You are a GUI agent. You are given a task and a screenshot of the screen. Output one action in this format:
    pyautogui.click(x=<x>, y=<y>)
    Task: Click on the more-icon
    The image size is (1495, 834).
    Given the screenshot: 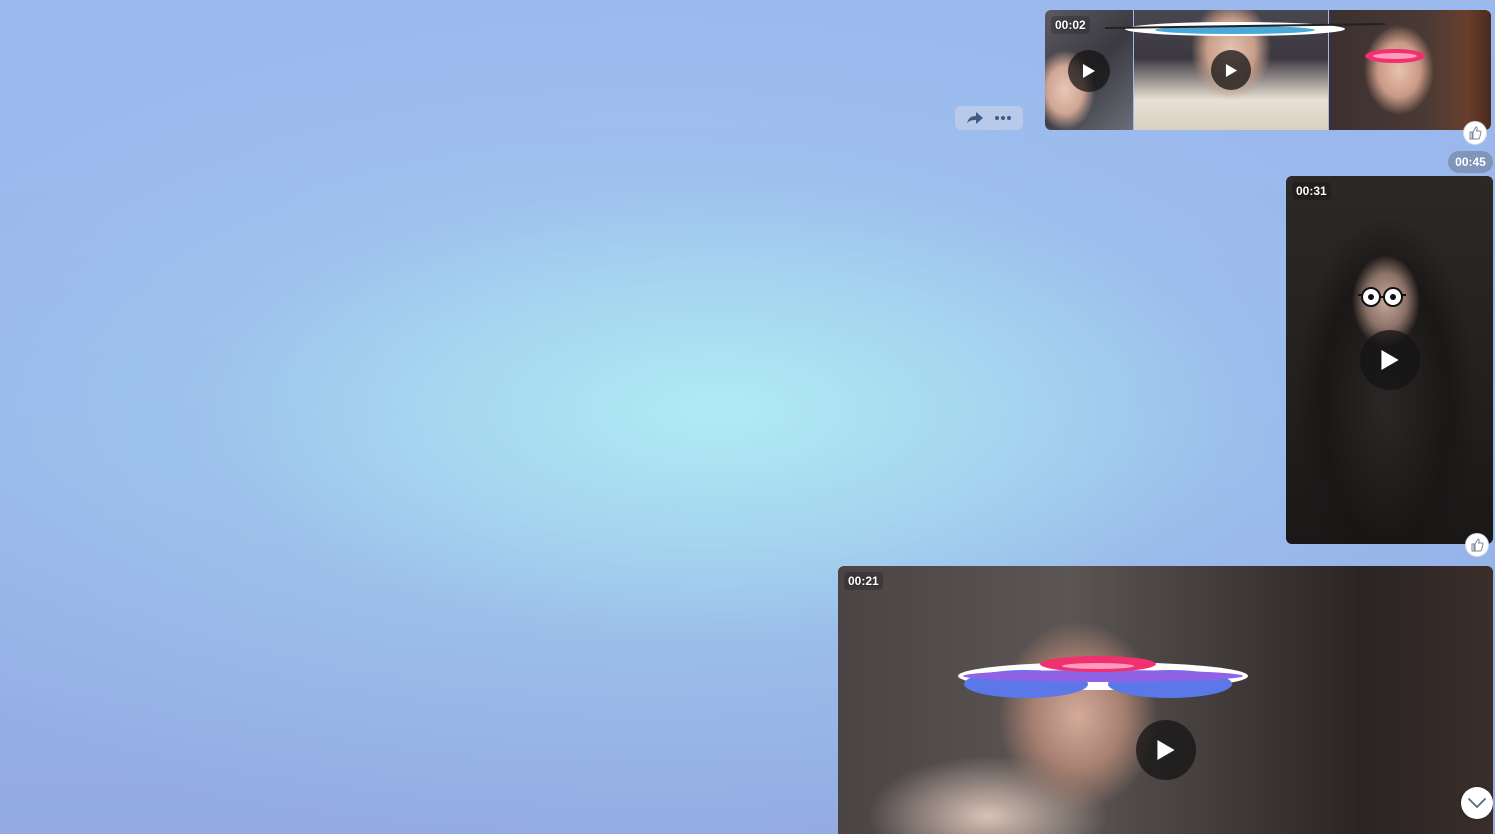 What is the action you would take?
    pyautogui.click(x=1003, y=118)
    